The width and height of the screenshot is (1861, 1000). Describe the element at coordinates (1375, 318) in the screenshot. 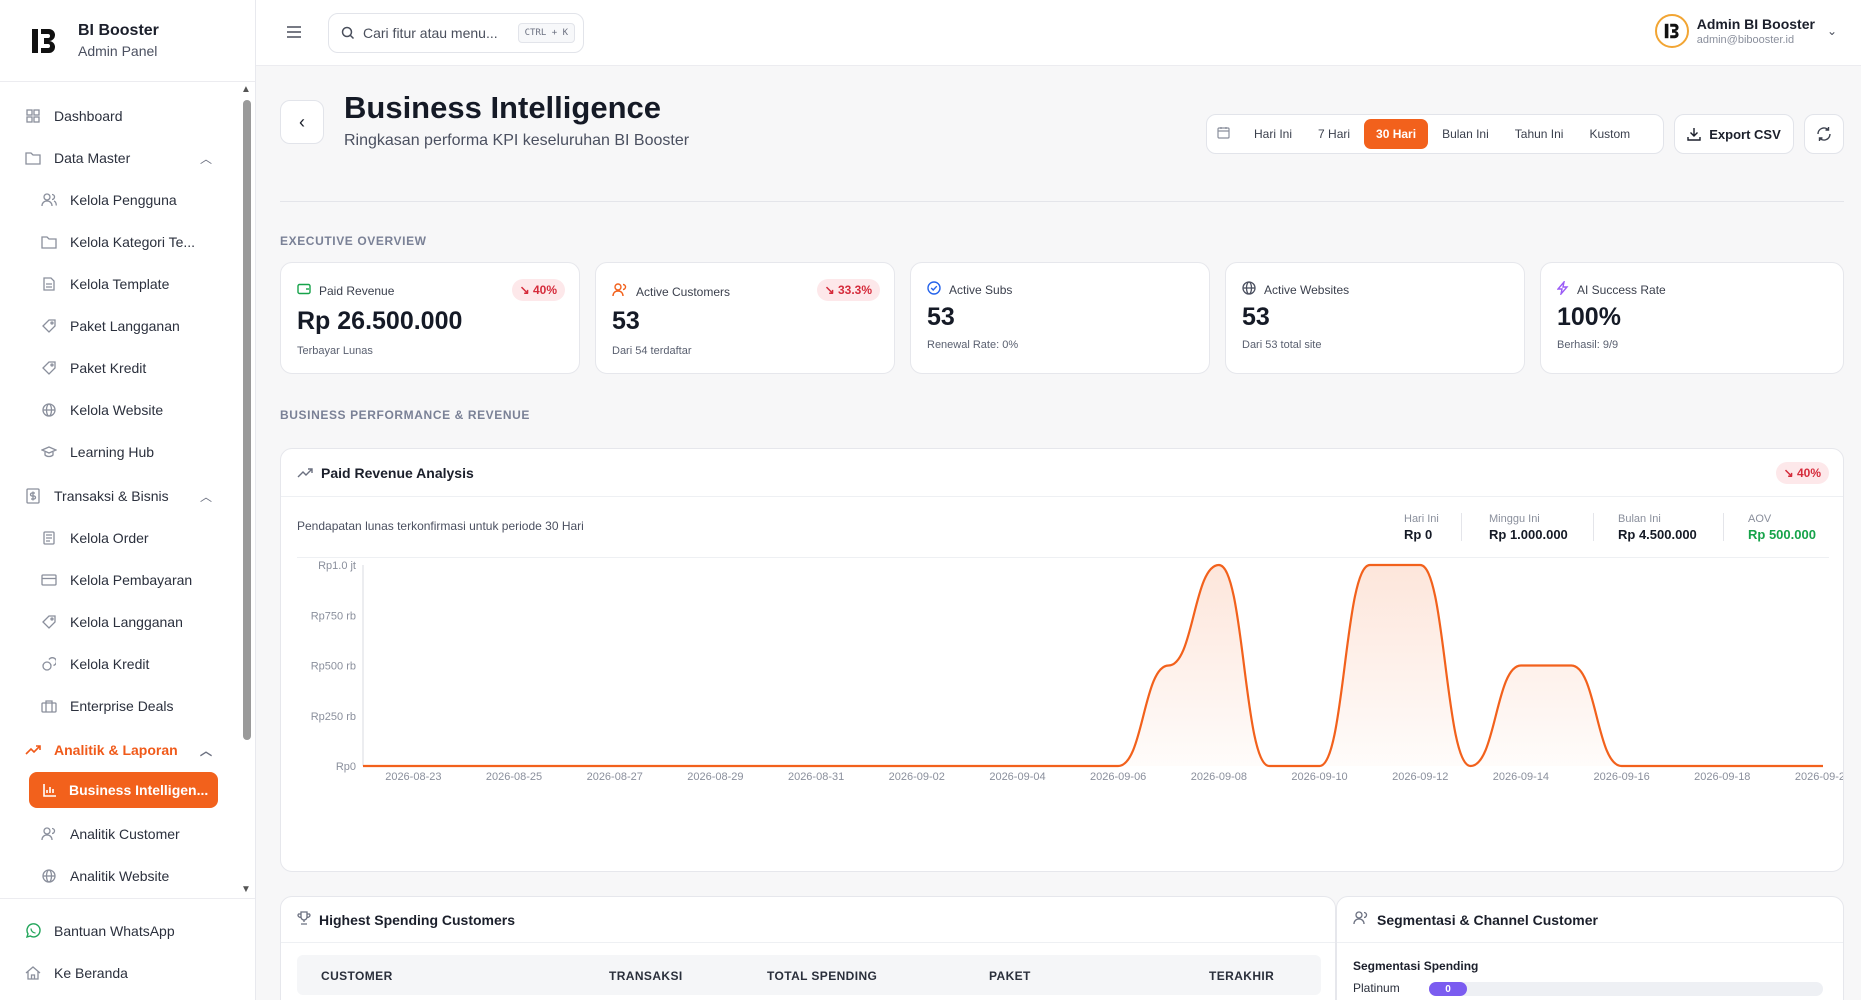

I see `kpi-card-active-websites: Active Websites 53 Dari 53 total site` at that location.